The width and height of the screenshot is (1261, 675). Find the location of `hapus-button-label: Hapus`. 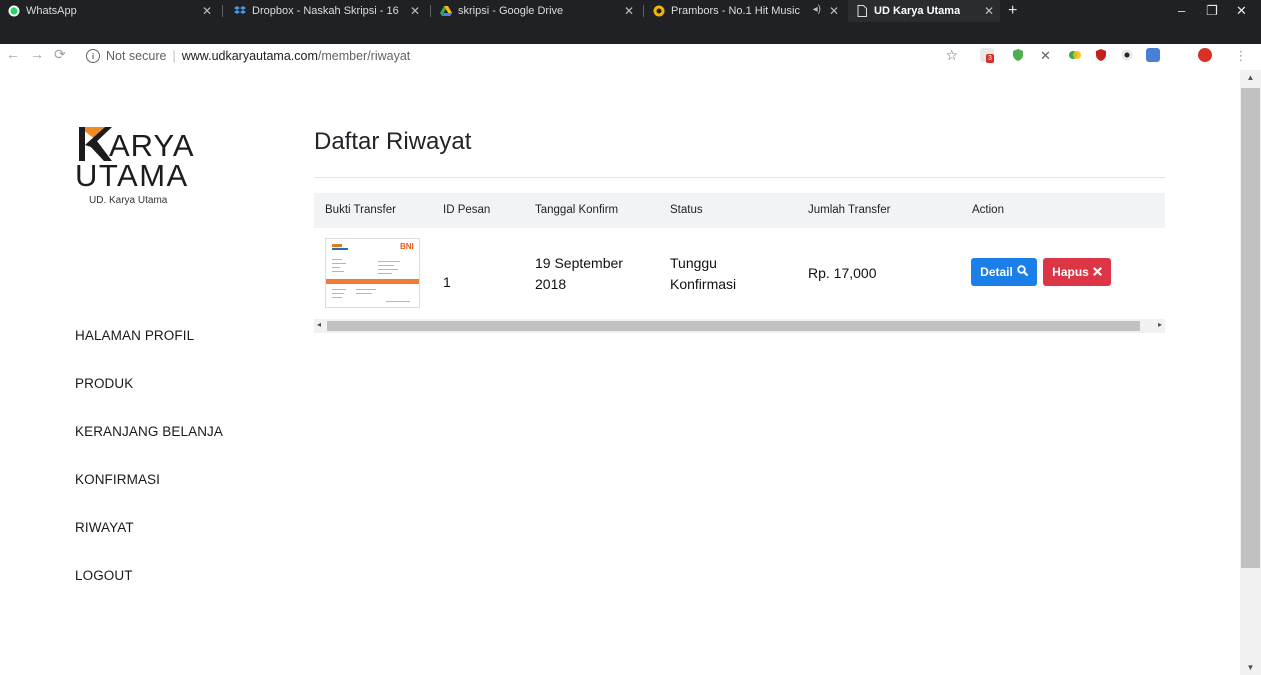

hapus-button-label: Hapus is located at coordinates (1070, 272).